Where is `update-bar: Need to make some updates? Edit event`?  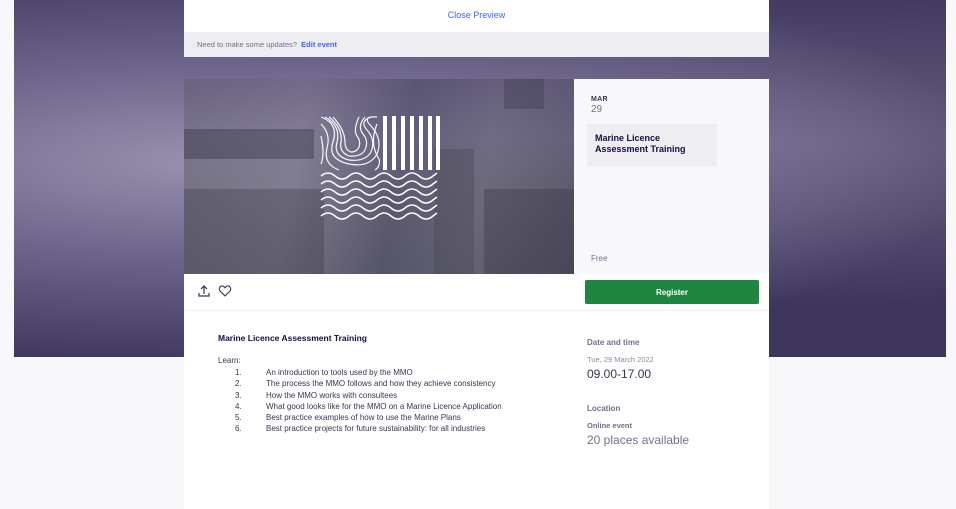 update-bar: Need to make some updates? Edit event is located at coordinates (476, 44).